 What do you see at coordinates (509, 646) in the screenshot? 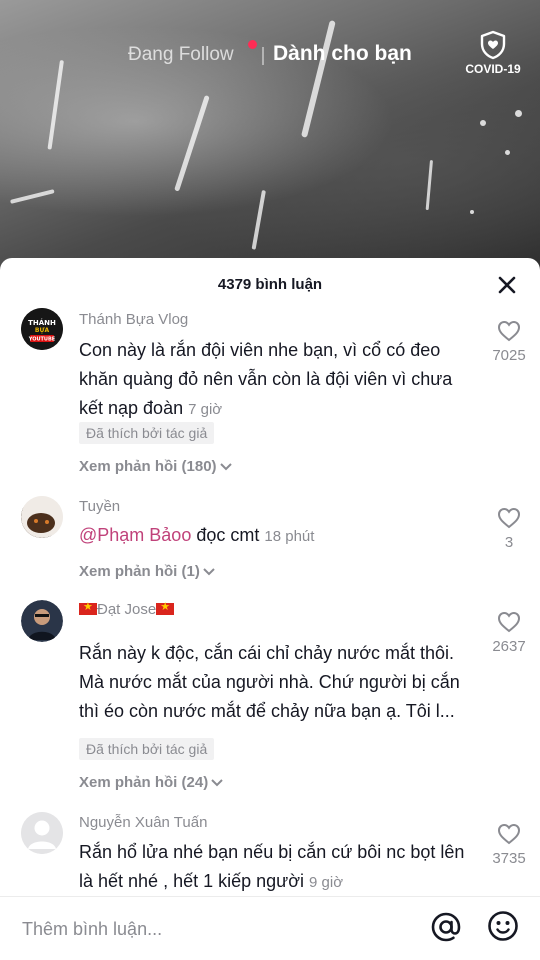
I see `like-count: 2637` at bounding box center [509, 646].